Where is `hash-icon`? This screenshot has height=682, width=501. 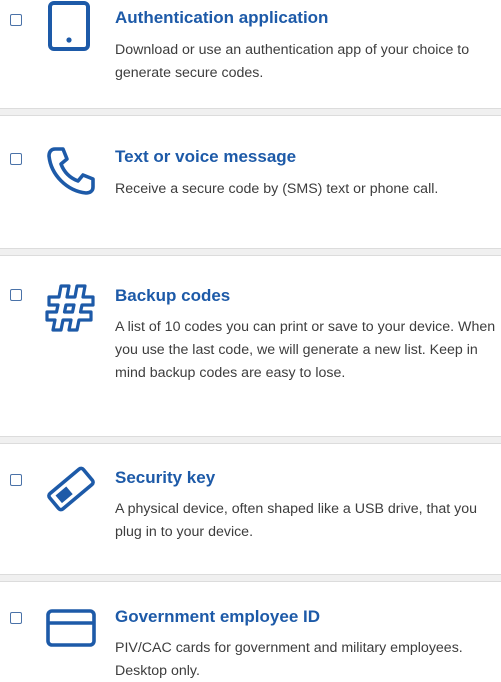 hash-icon is located at coordinates (71, 307).